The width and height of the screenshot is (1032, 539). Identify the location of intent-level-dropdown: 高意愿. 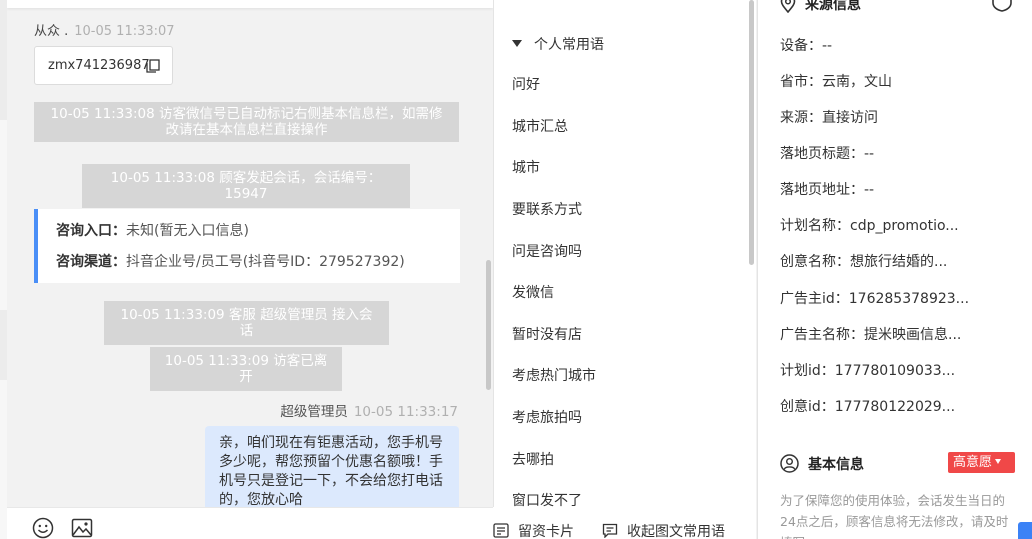
(981, 462).